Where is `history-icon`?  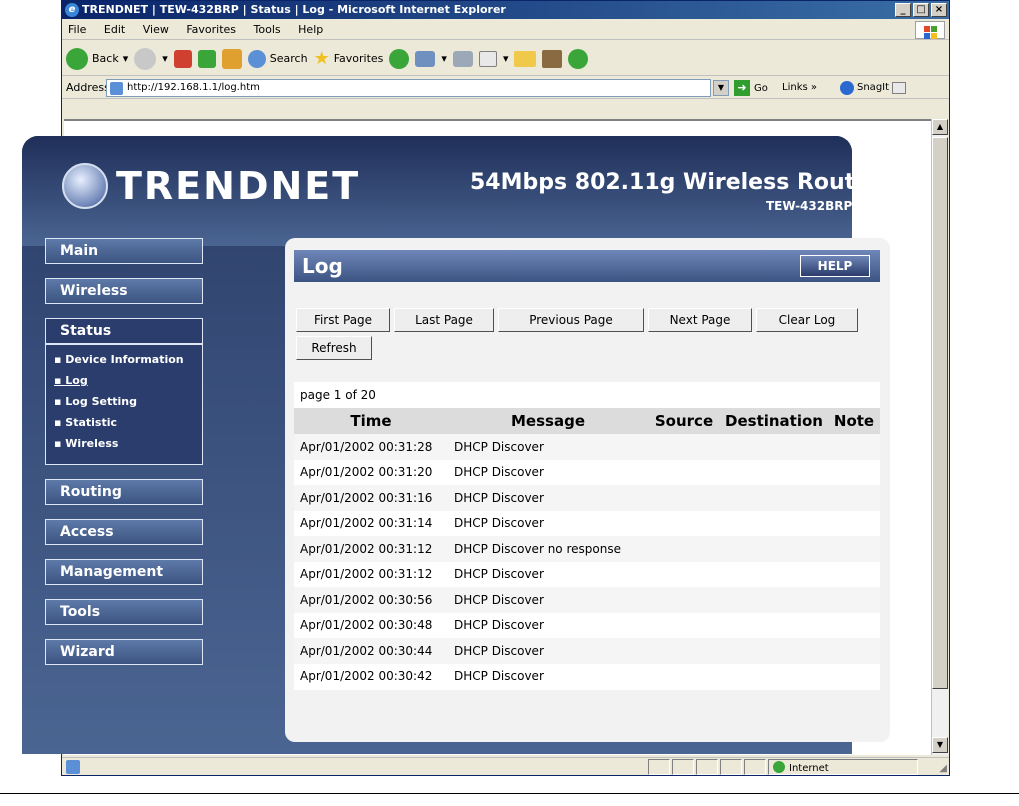
history-icon is located at coordinates (399, 58).